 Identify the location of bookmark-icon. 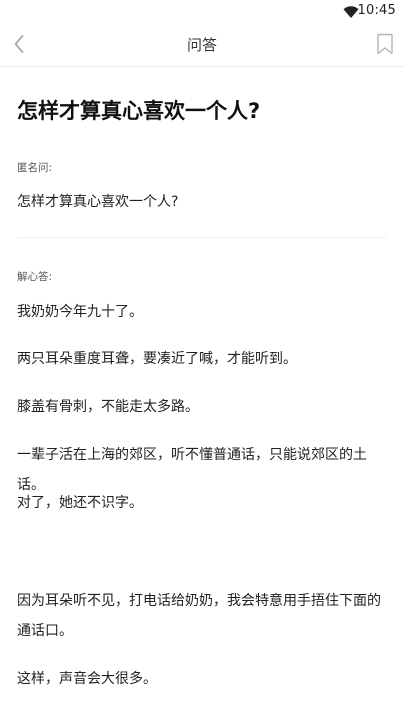
(385, 44).